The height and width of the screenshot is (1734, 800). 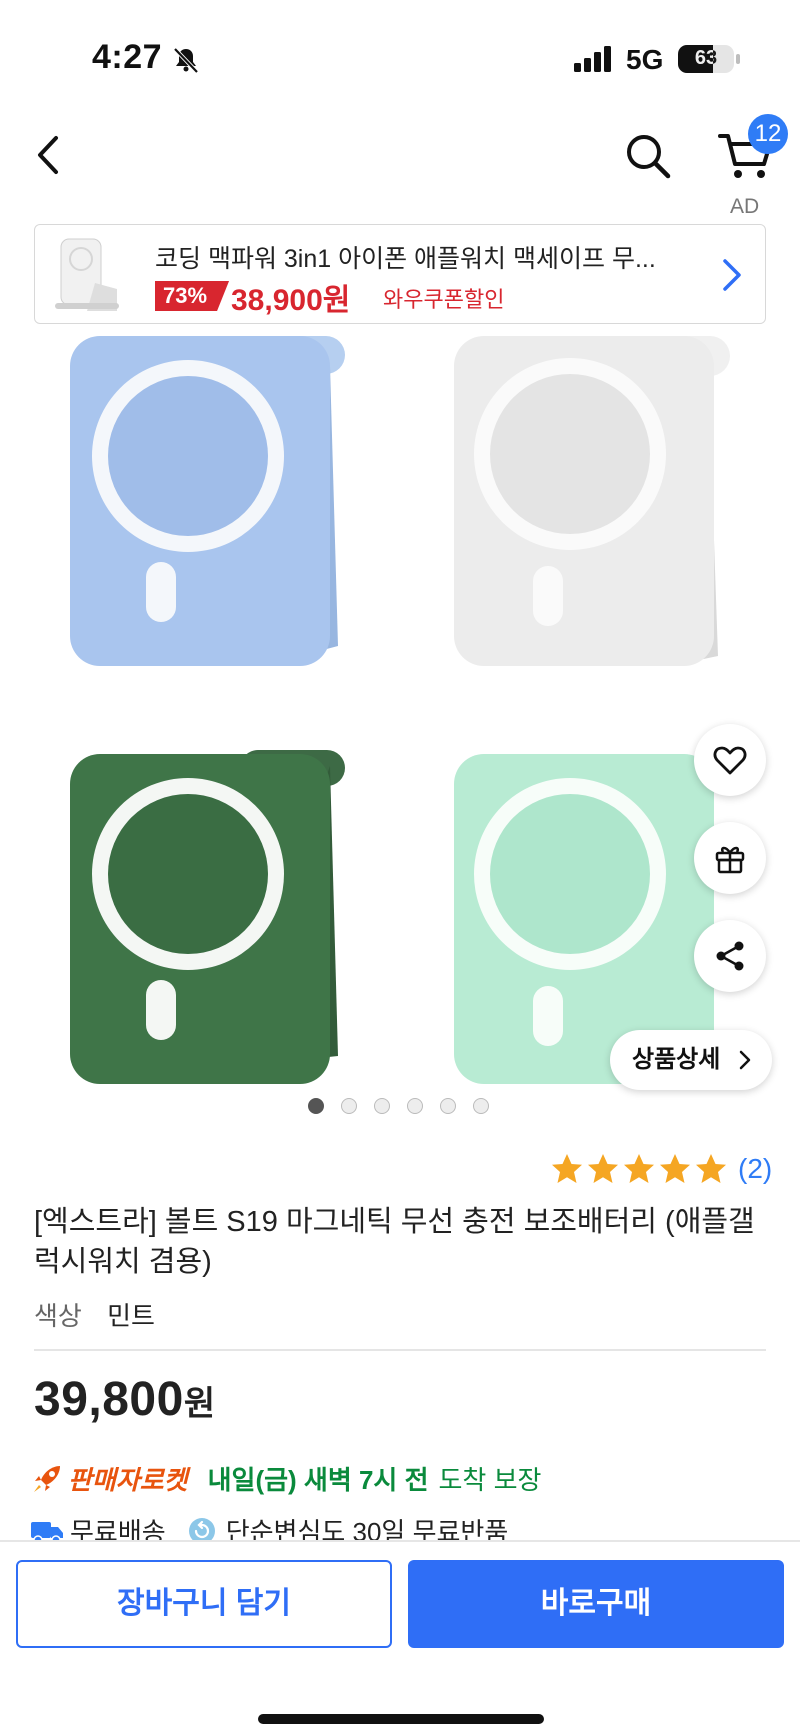 What do you see at coordinates (444, 299) in the screenshot?
I see `ad-coupon-text: 와우쿠폰할인` at bounding box center [444, 299].